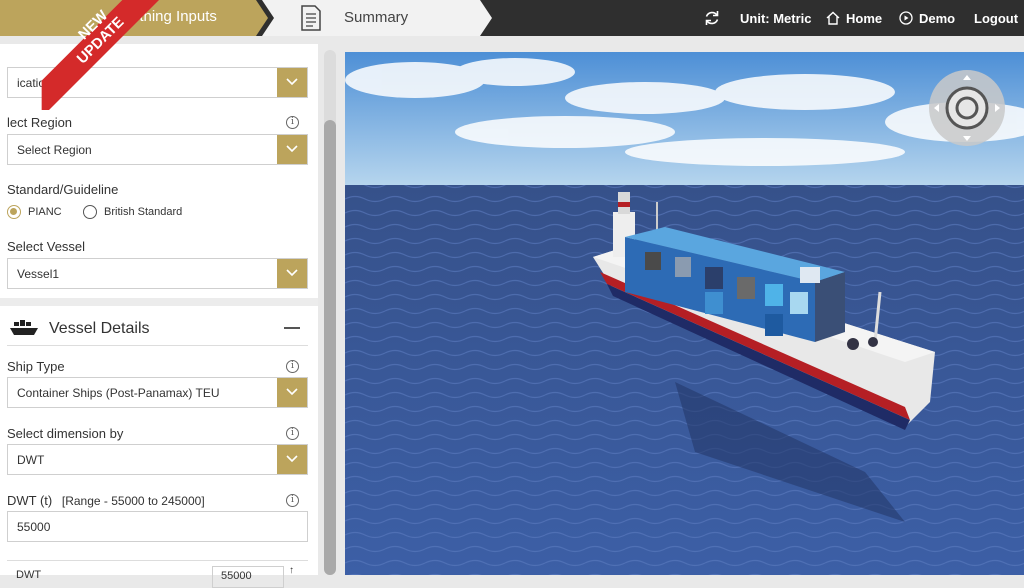 This screenshot has width=1024, height=588. What do you see at coordinates (54, 150) in the screenshot?
I see `region-value: Select Region` at bounding box center [54, 150].